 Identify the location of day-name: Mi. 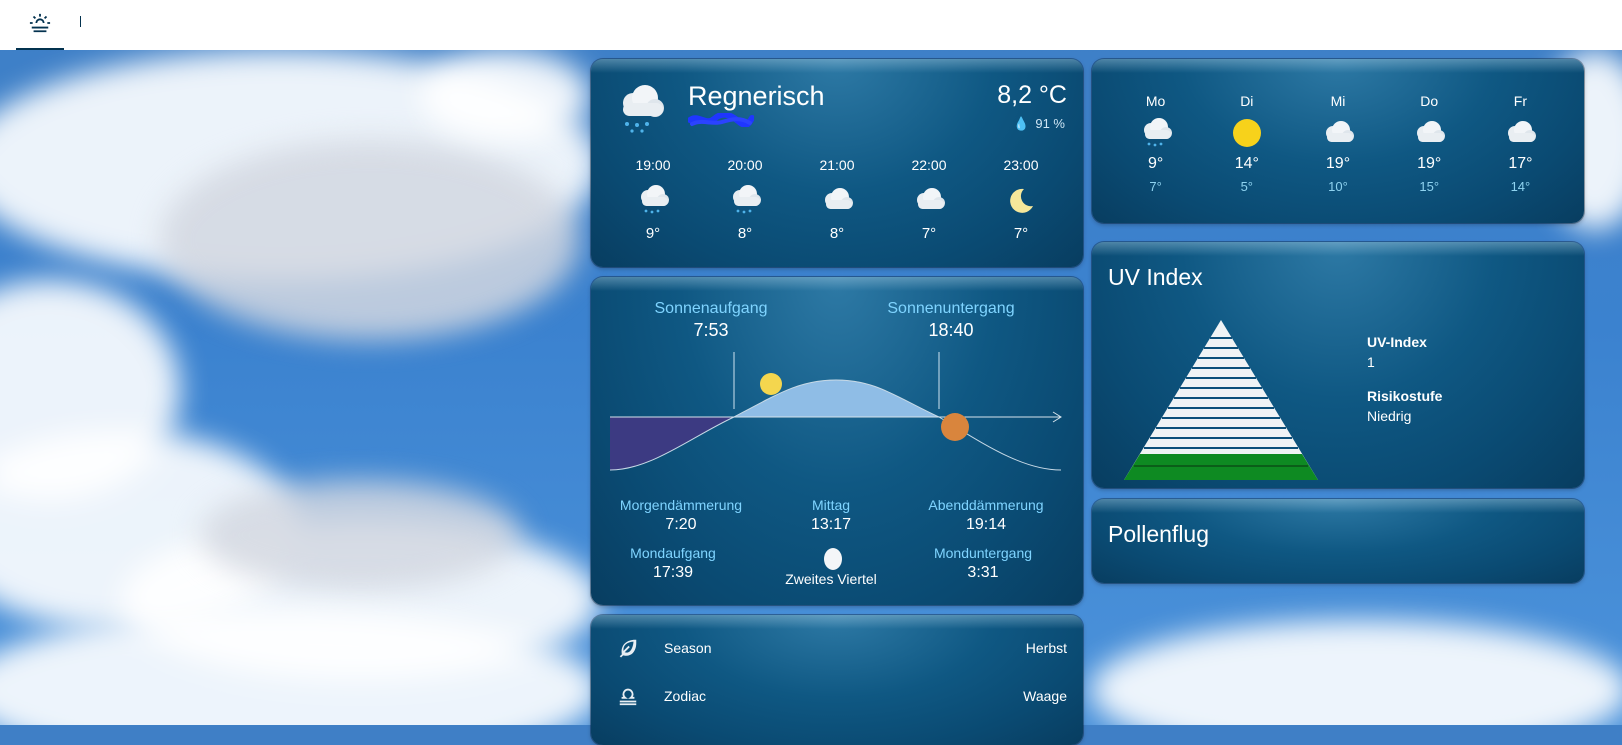
(1338, 101).